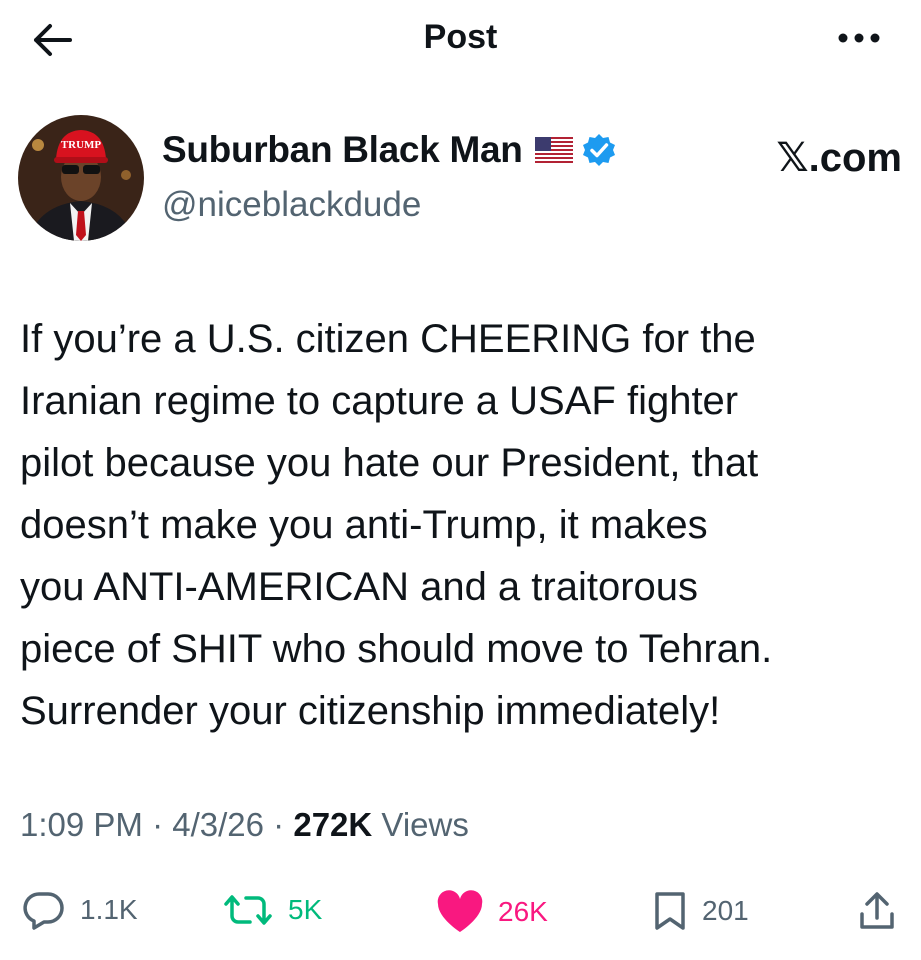 The width and height of the screenshot is (921, 960). What do you see at coordinates (43, 911) in the screenshot?
I see `reply-icon` at bounding box center [43, 911].